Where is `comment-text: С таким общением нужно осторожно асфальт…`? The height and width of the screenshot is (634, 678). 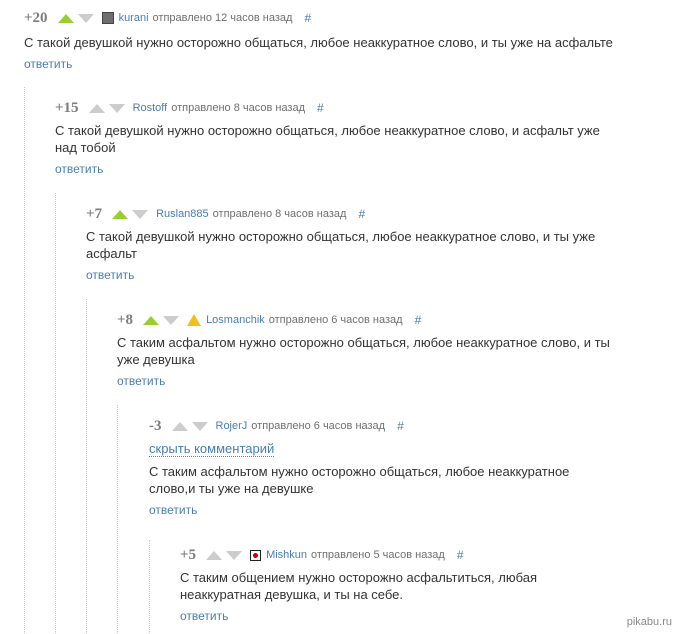
comment-text: С таким общением нужно осторожно асфальт… is located at coordinates (359, 586).